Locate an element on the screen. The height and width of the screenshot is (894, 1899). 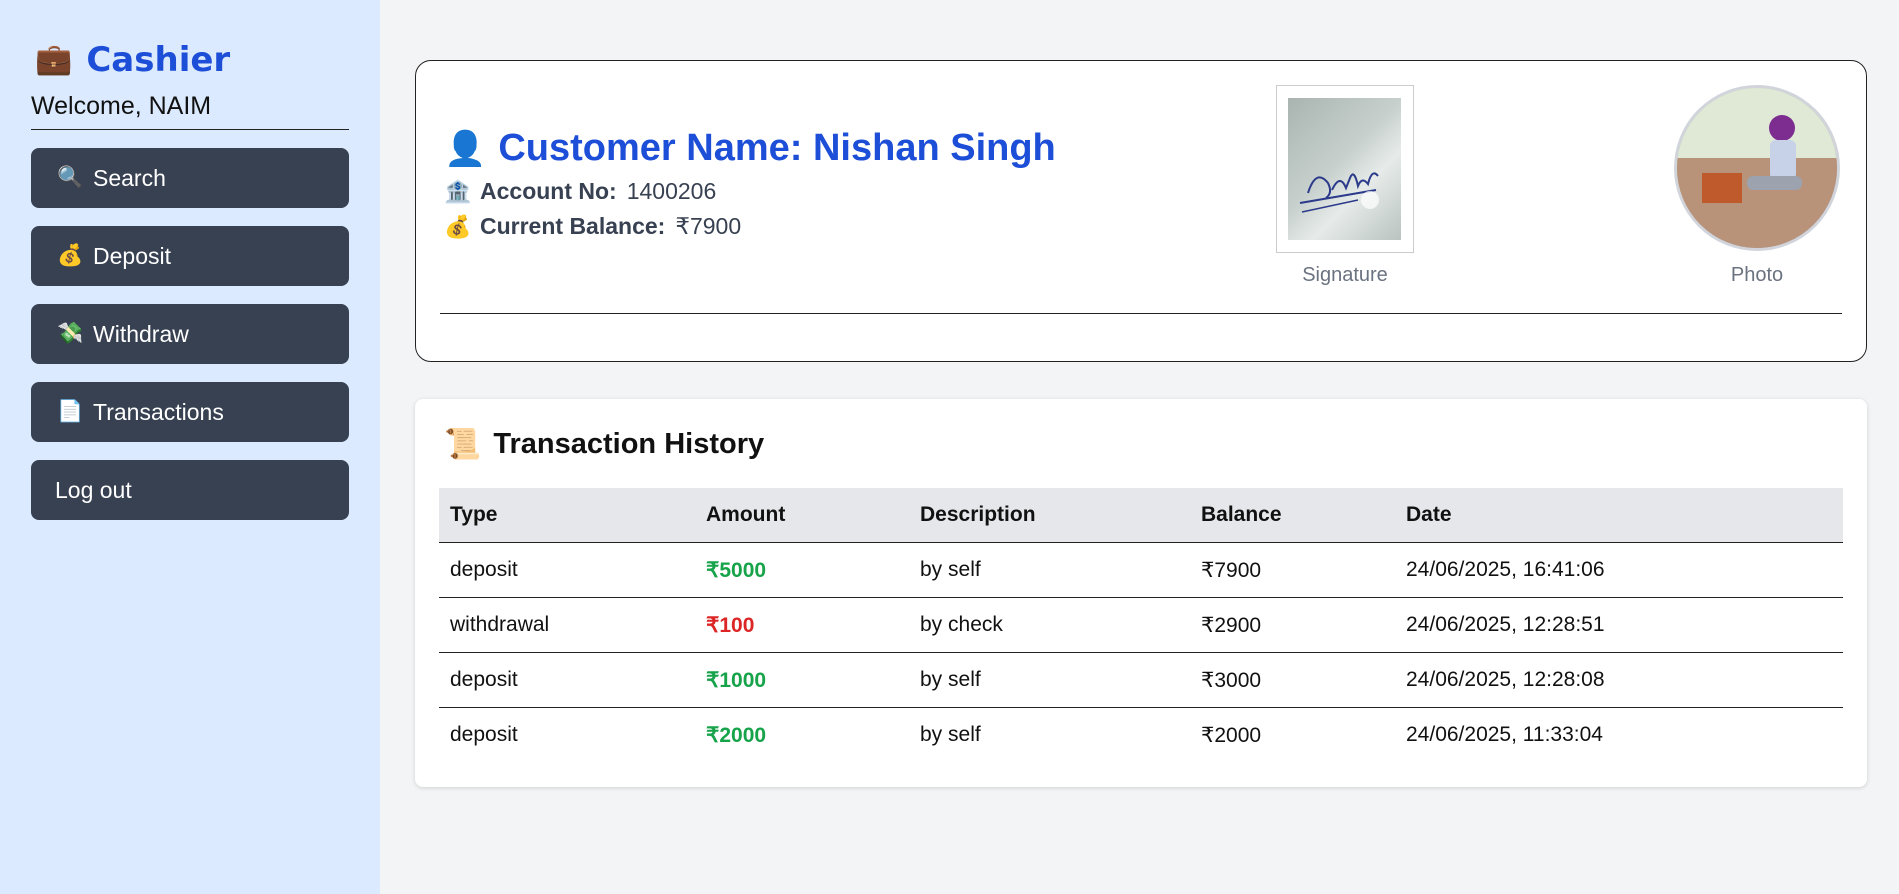
cell-date: 24/06/2025, 12:28:08 is located at coordinates (1619, 680).